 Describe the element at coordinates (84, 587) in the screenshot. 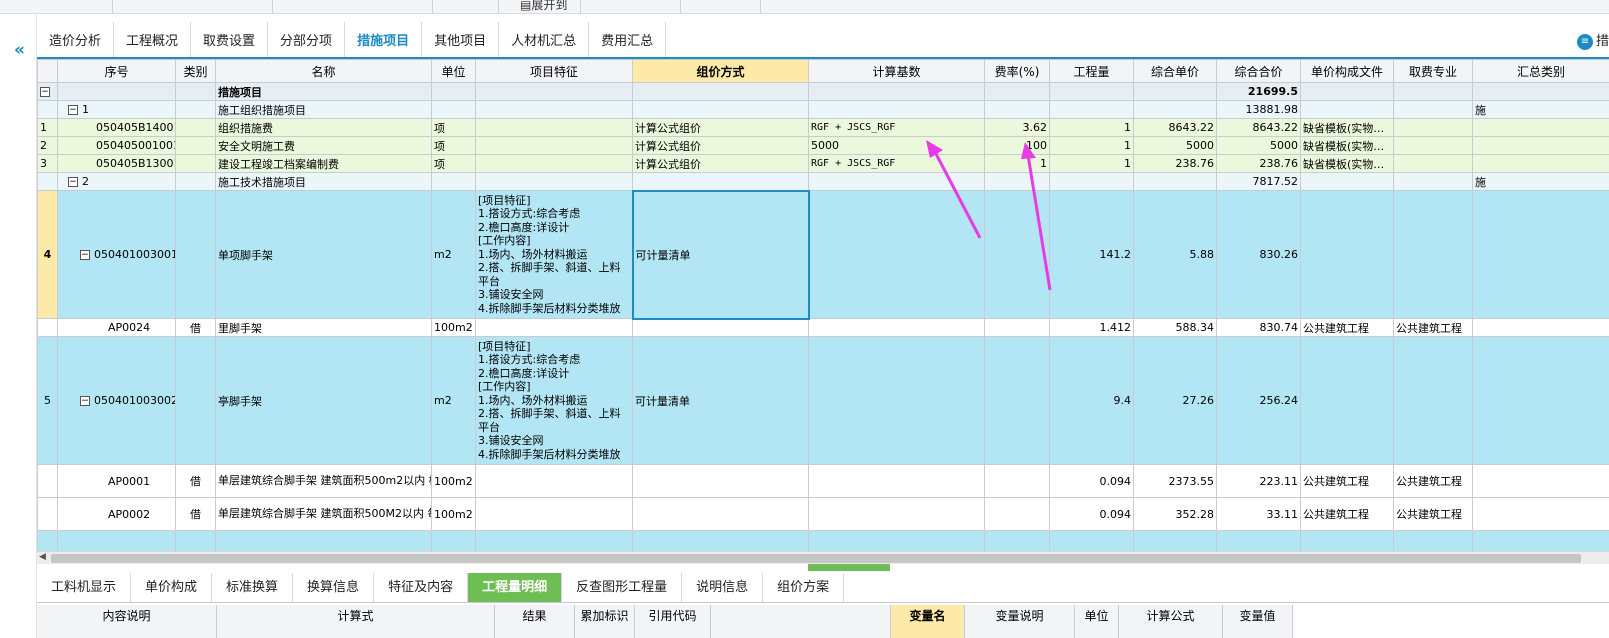

I see `tab-labor-material-display: 工料机显示` at that location.